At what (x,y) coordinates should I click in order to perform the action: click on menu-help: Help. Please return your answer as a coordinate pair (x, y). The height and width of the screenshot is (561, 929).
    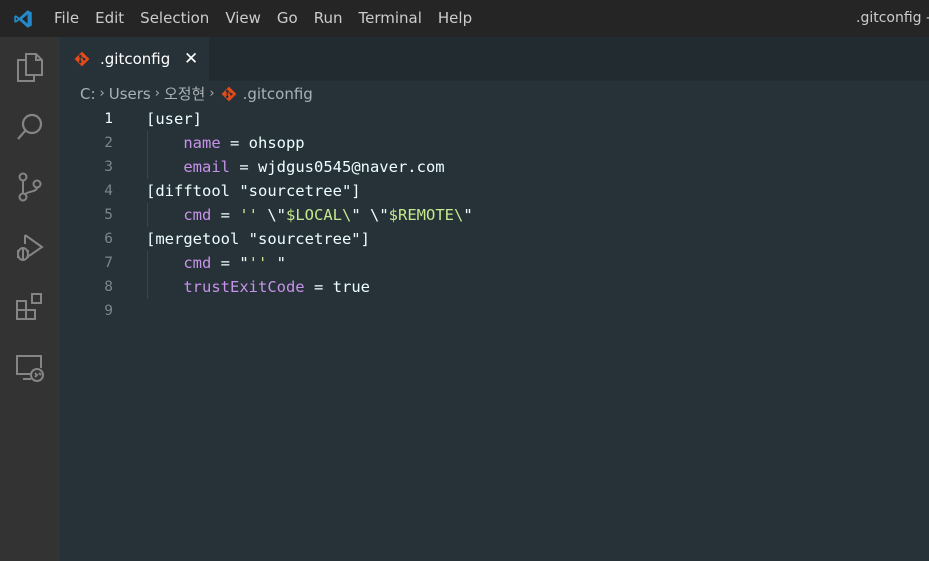
    Looking at the image, I should click on (455, 18).